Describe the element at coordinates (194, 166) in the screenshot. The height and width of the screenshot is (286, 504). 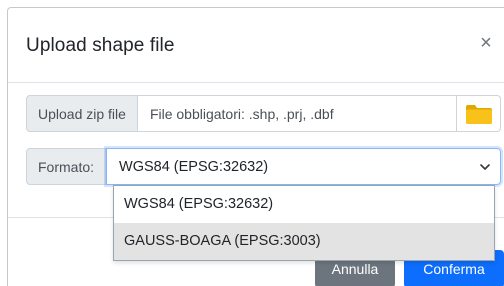
I see `format-selected-value: WGS84 (EPSG:32632)` at that location.